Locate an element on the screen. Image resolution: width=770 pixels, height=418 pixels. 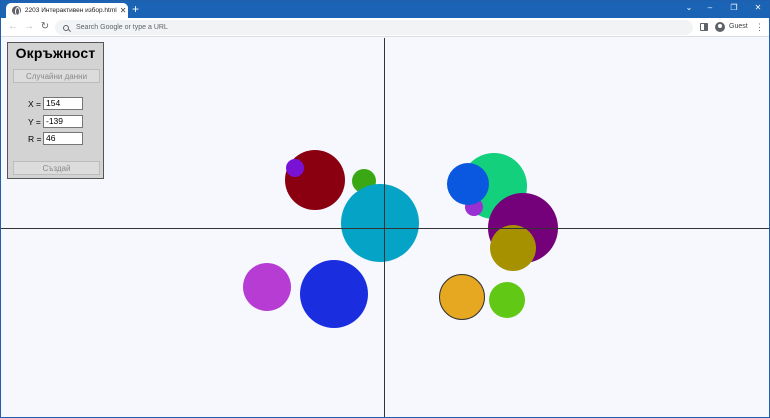
x-row: X = 154 is located at coordinates (55, 103).